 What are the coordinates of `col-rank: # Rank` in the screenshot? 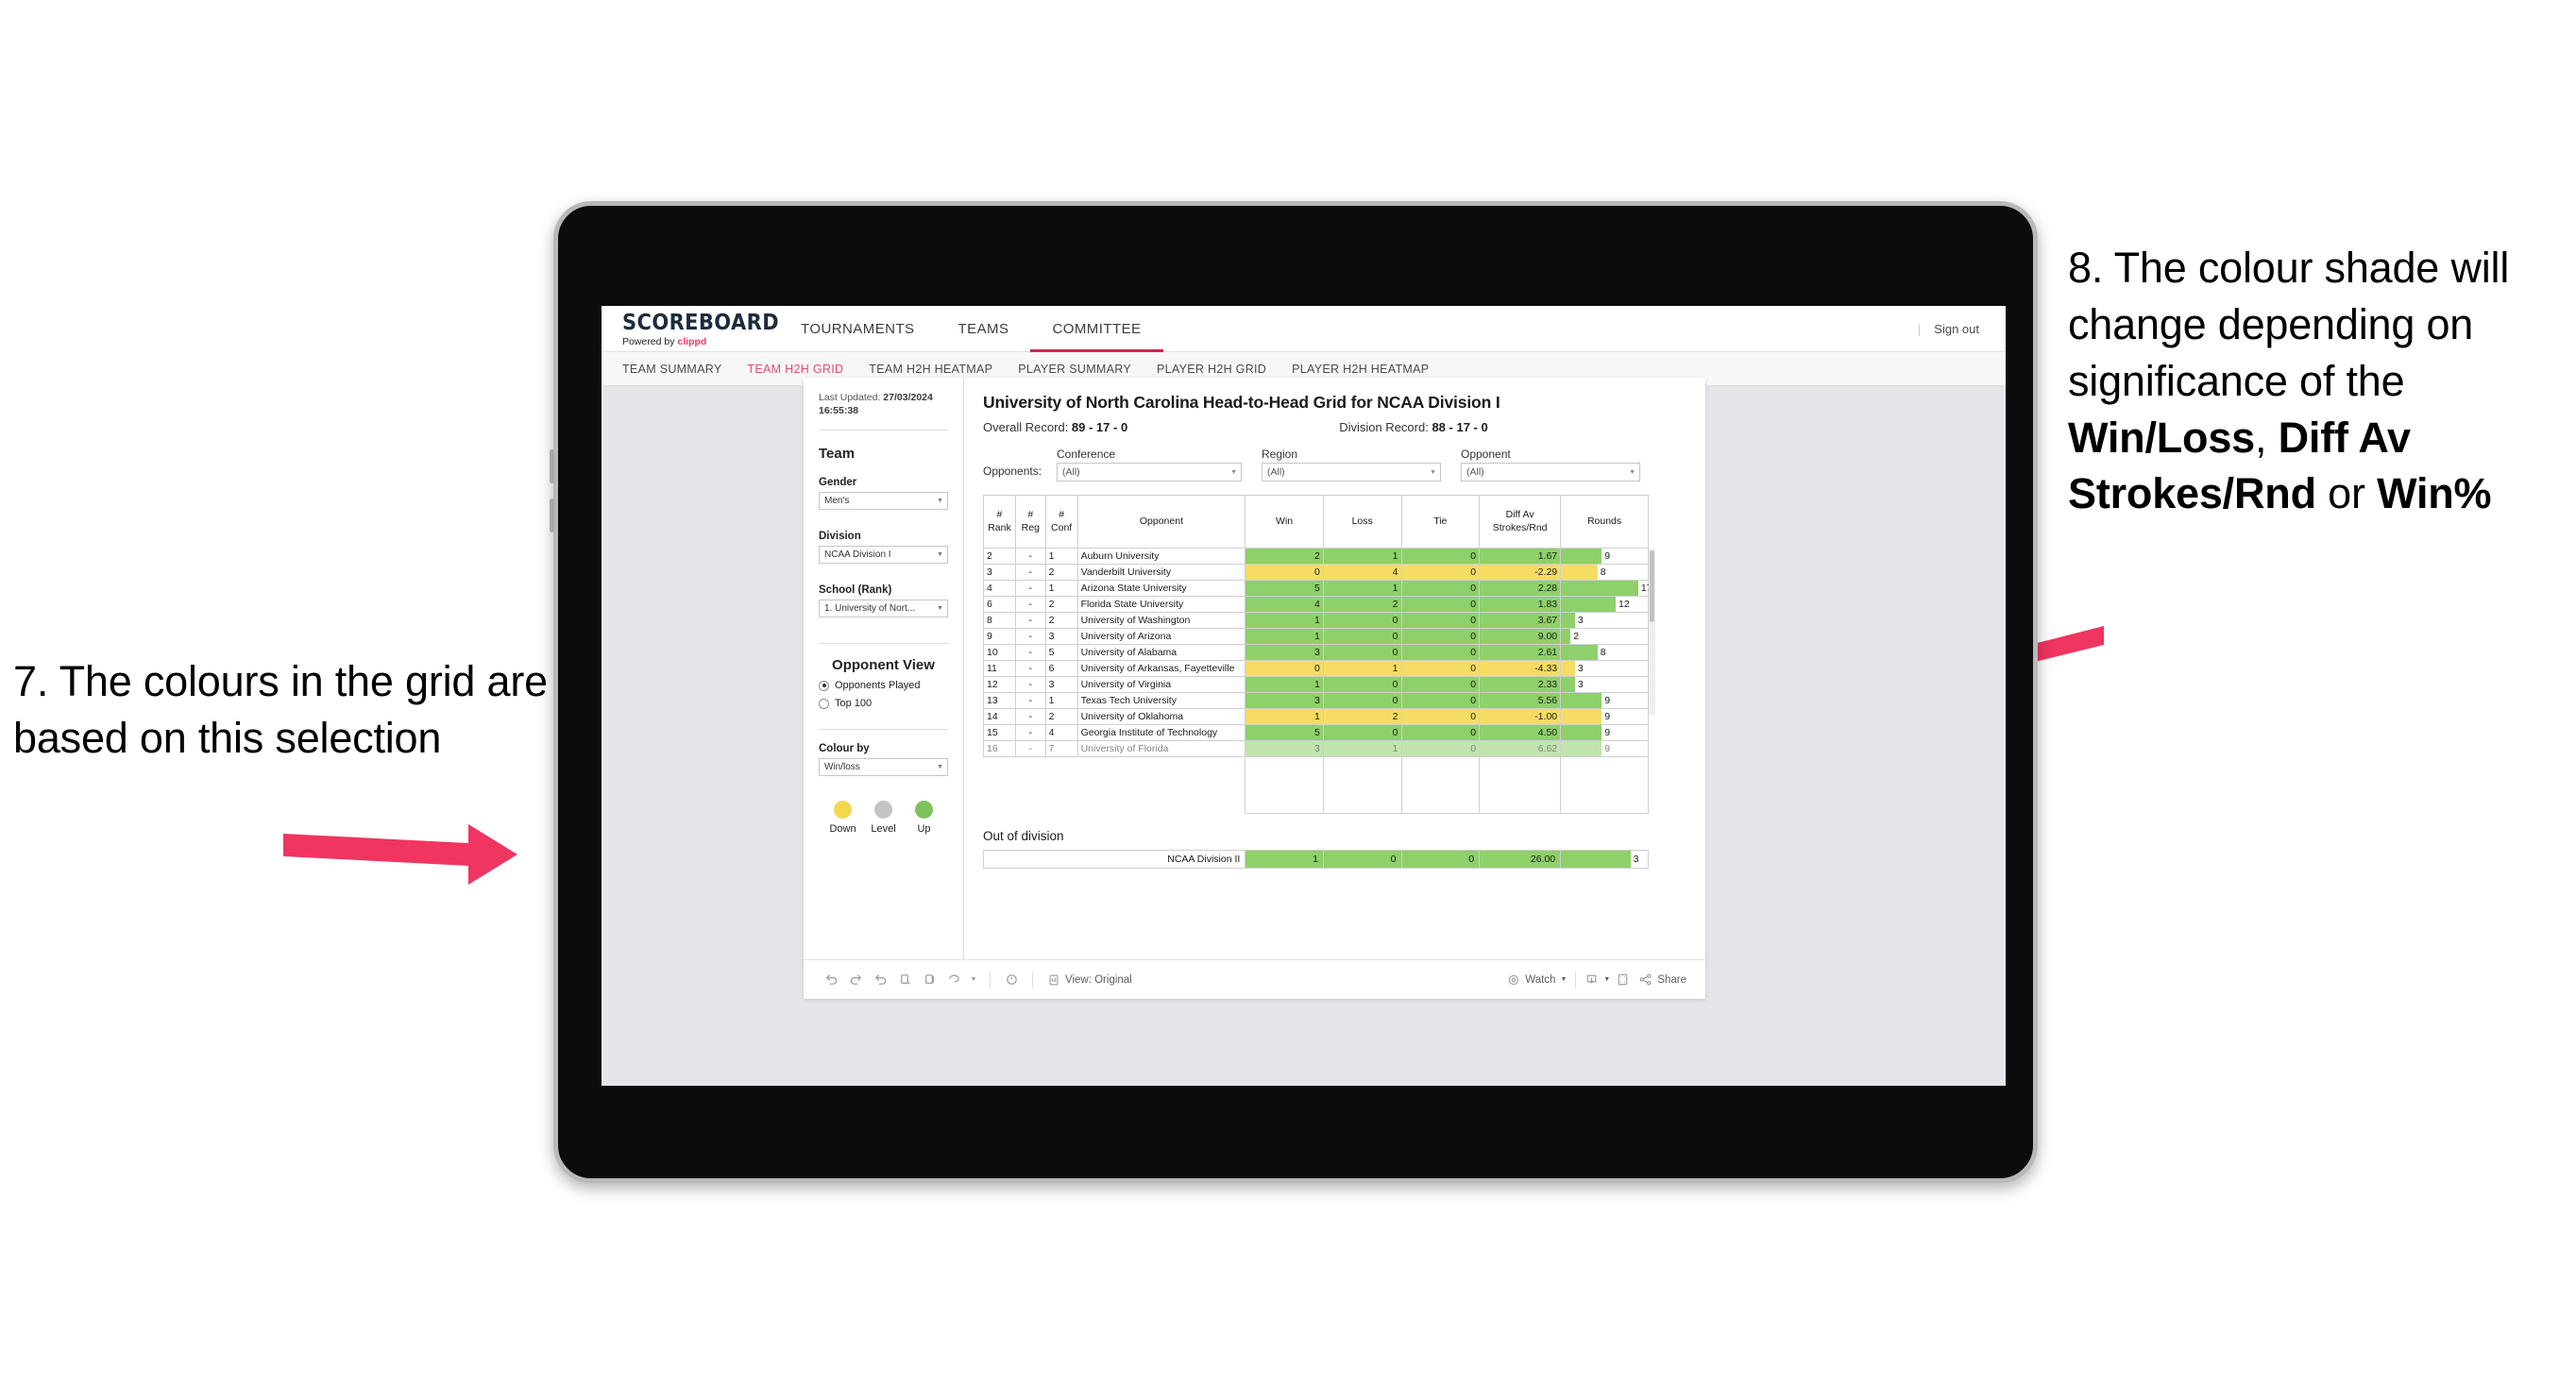 It's located at (999, 522).